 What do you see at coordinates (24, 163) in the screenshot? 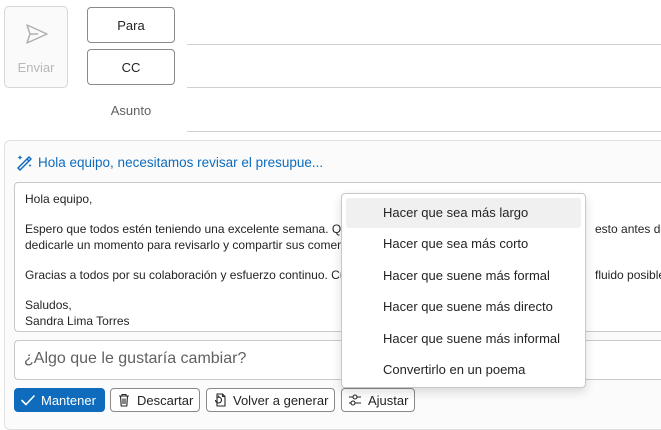
I see `copilot-pen-icon` at bounding box center [24, 163].